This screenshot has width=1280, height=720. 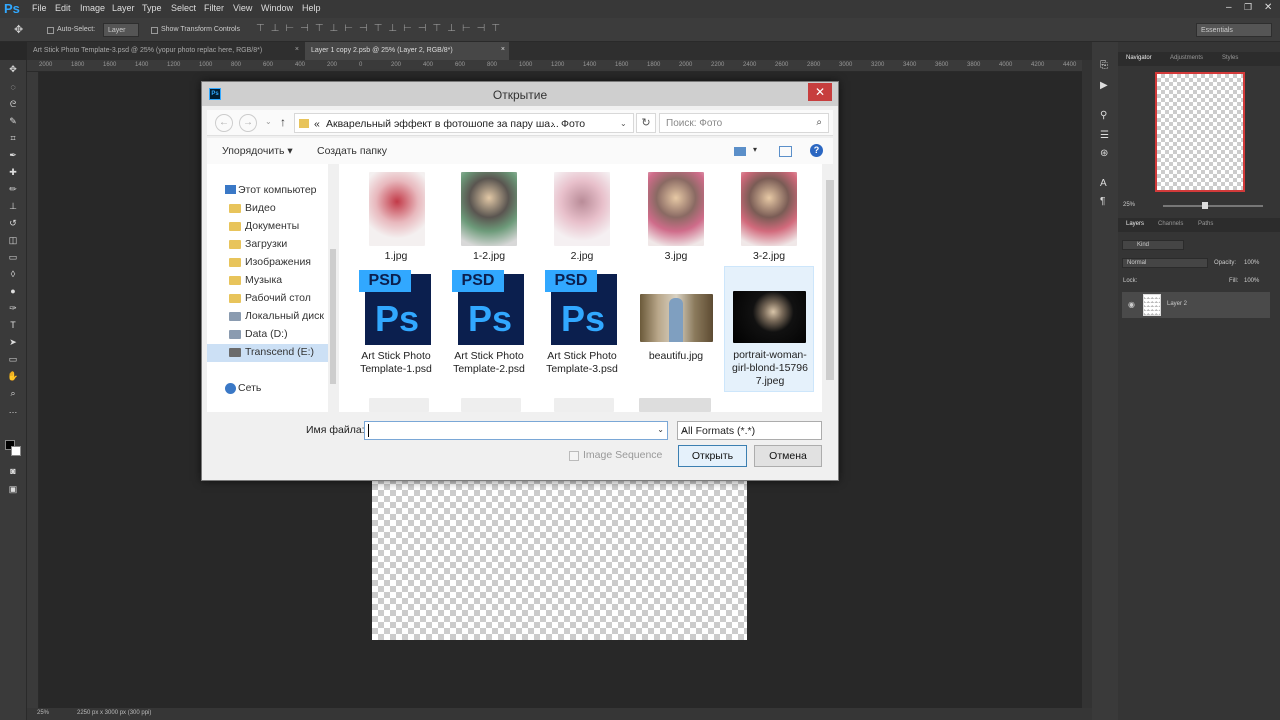 What do you see at coordinates (13, 376) in the screenshot?
I see `hand-tool-icon: ✋` at bounding box center [13, 376].